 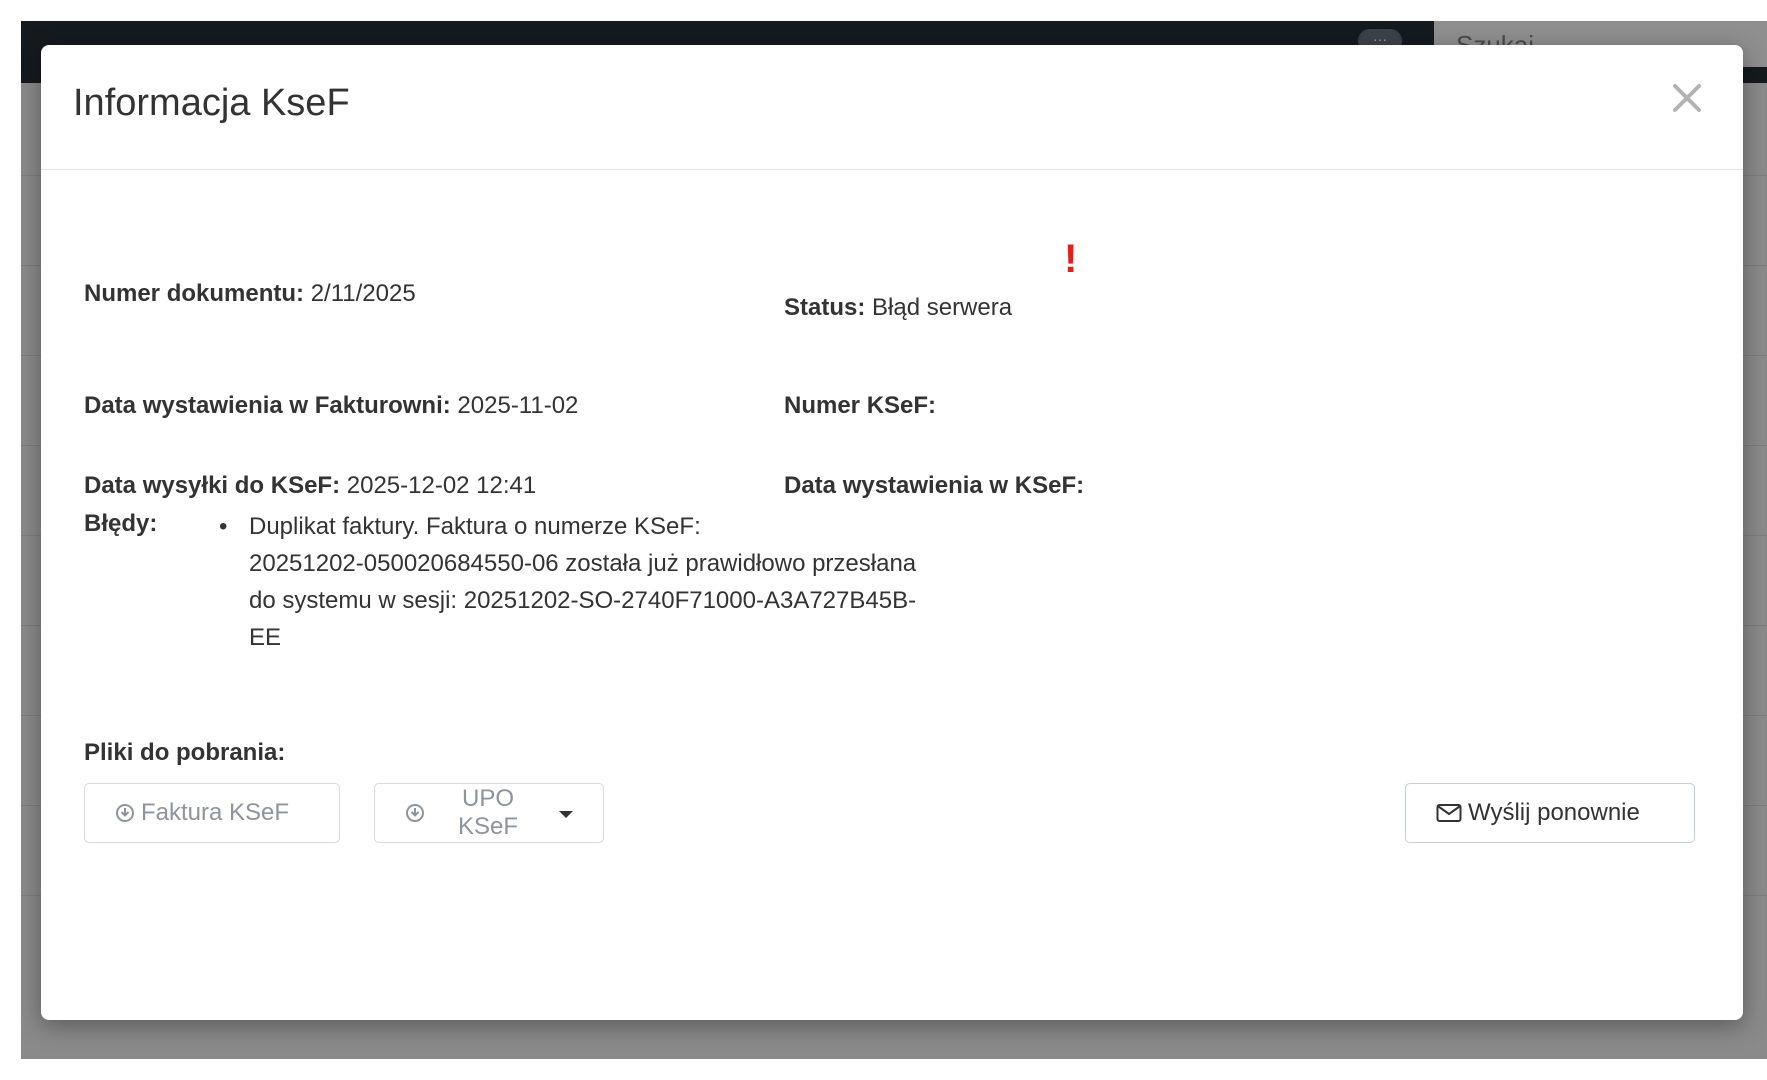 What do you see at coordinates (265, 637) in the screenshot?
I see `error-text-line: EE` at bounding box center [265, 637].